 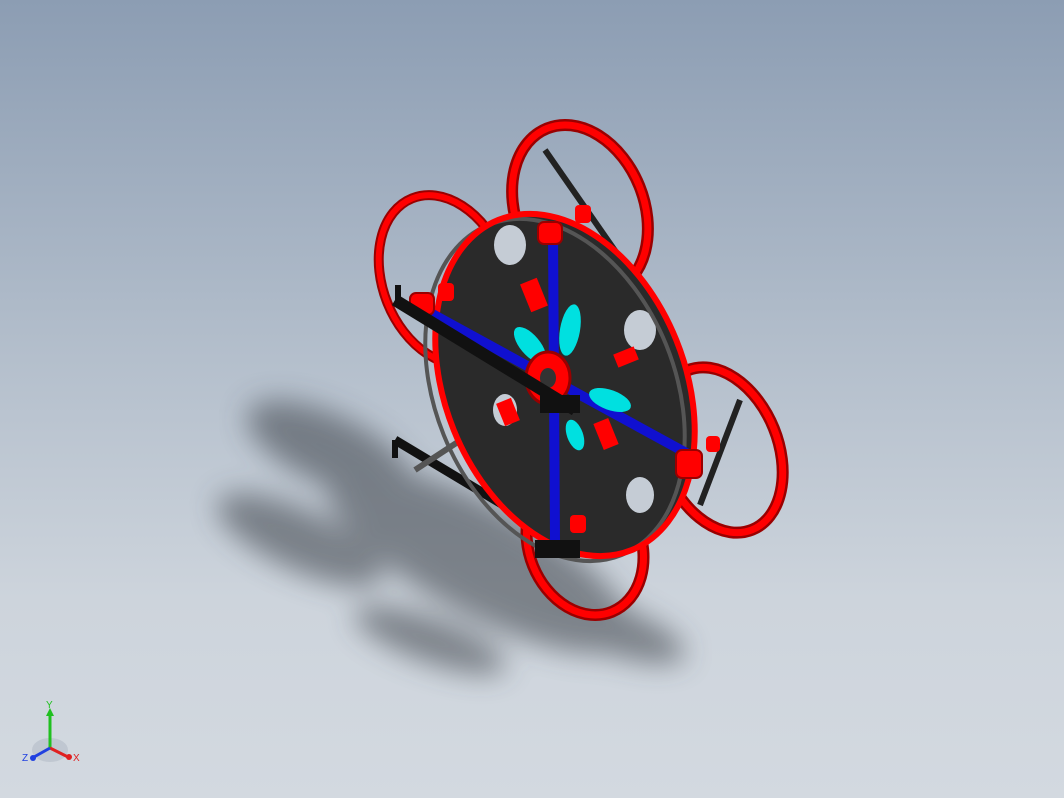 I want to click on y-axis-label: Y, so click(x=49, y=705).